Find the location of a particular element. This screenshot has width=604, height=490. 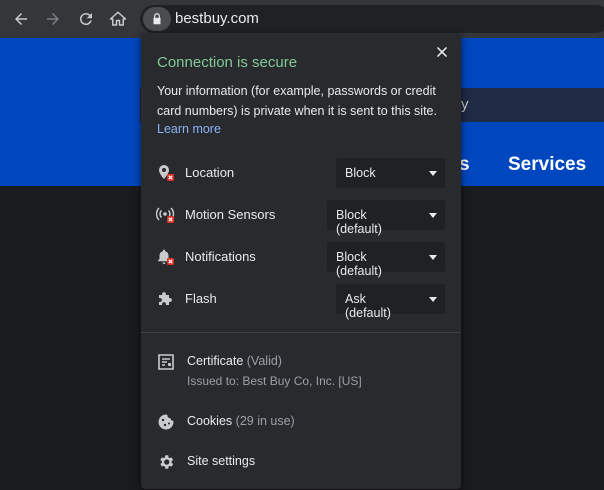

reload-button is located at coordinates (86, 19).